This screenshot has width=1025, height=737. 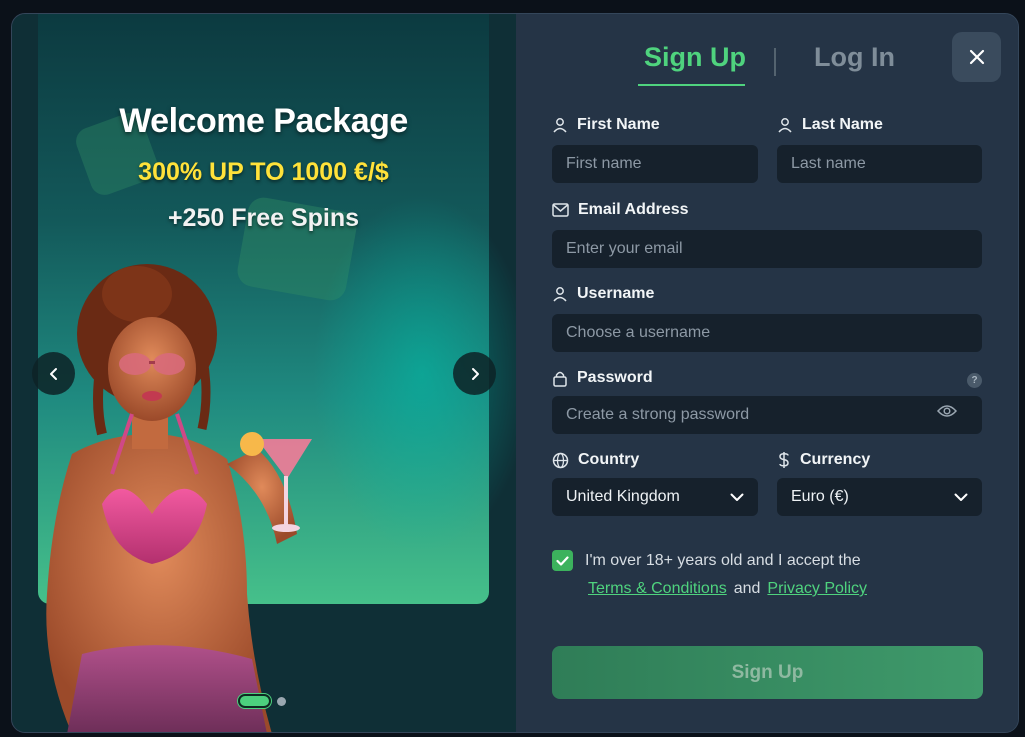 I want to click on age-terms-checkbox, so click(x=562, y=560).